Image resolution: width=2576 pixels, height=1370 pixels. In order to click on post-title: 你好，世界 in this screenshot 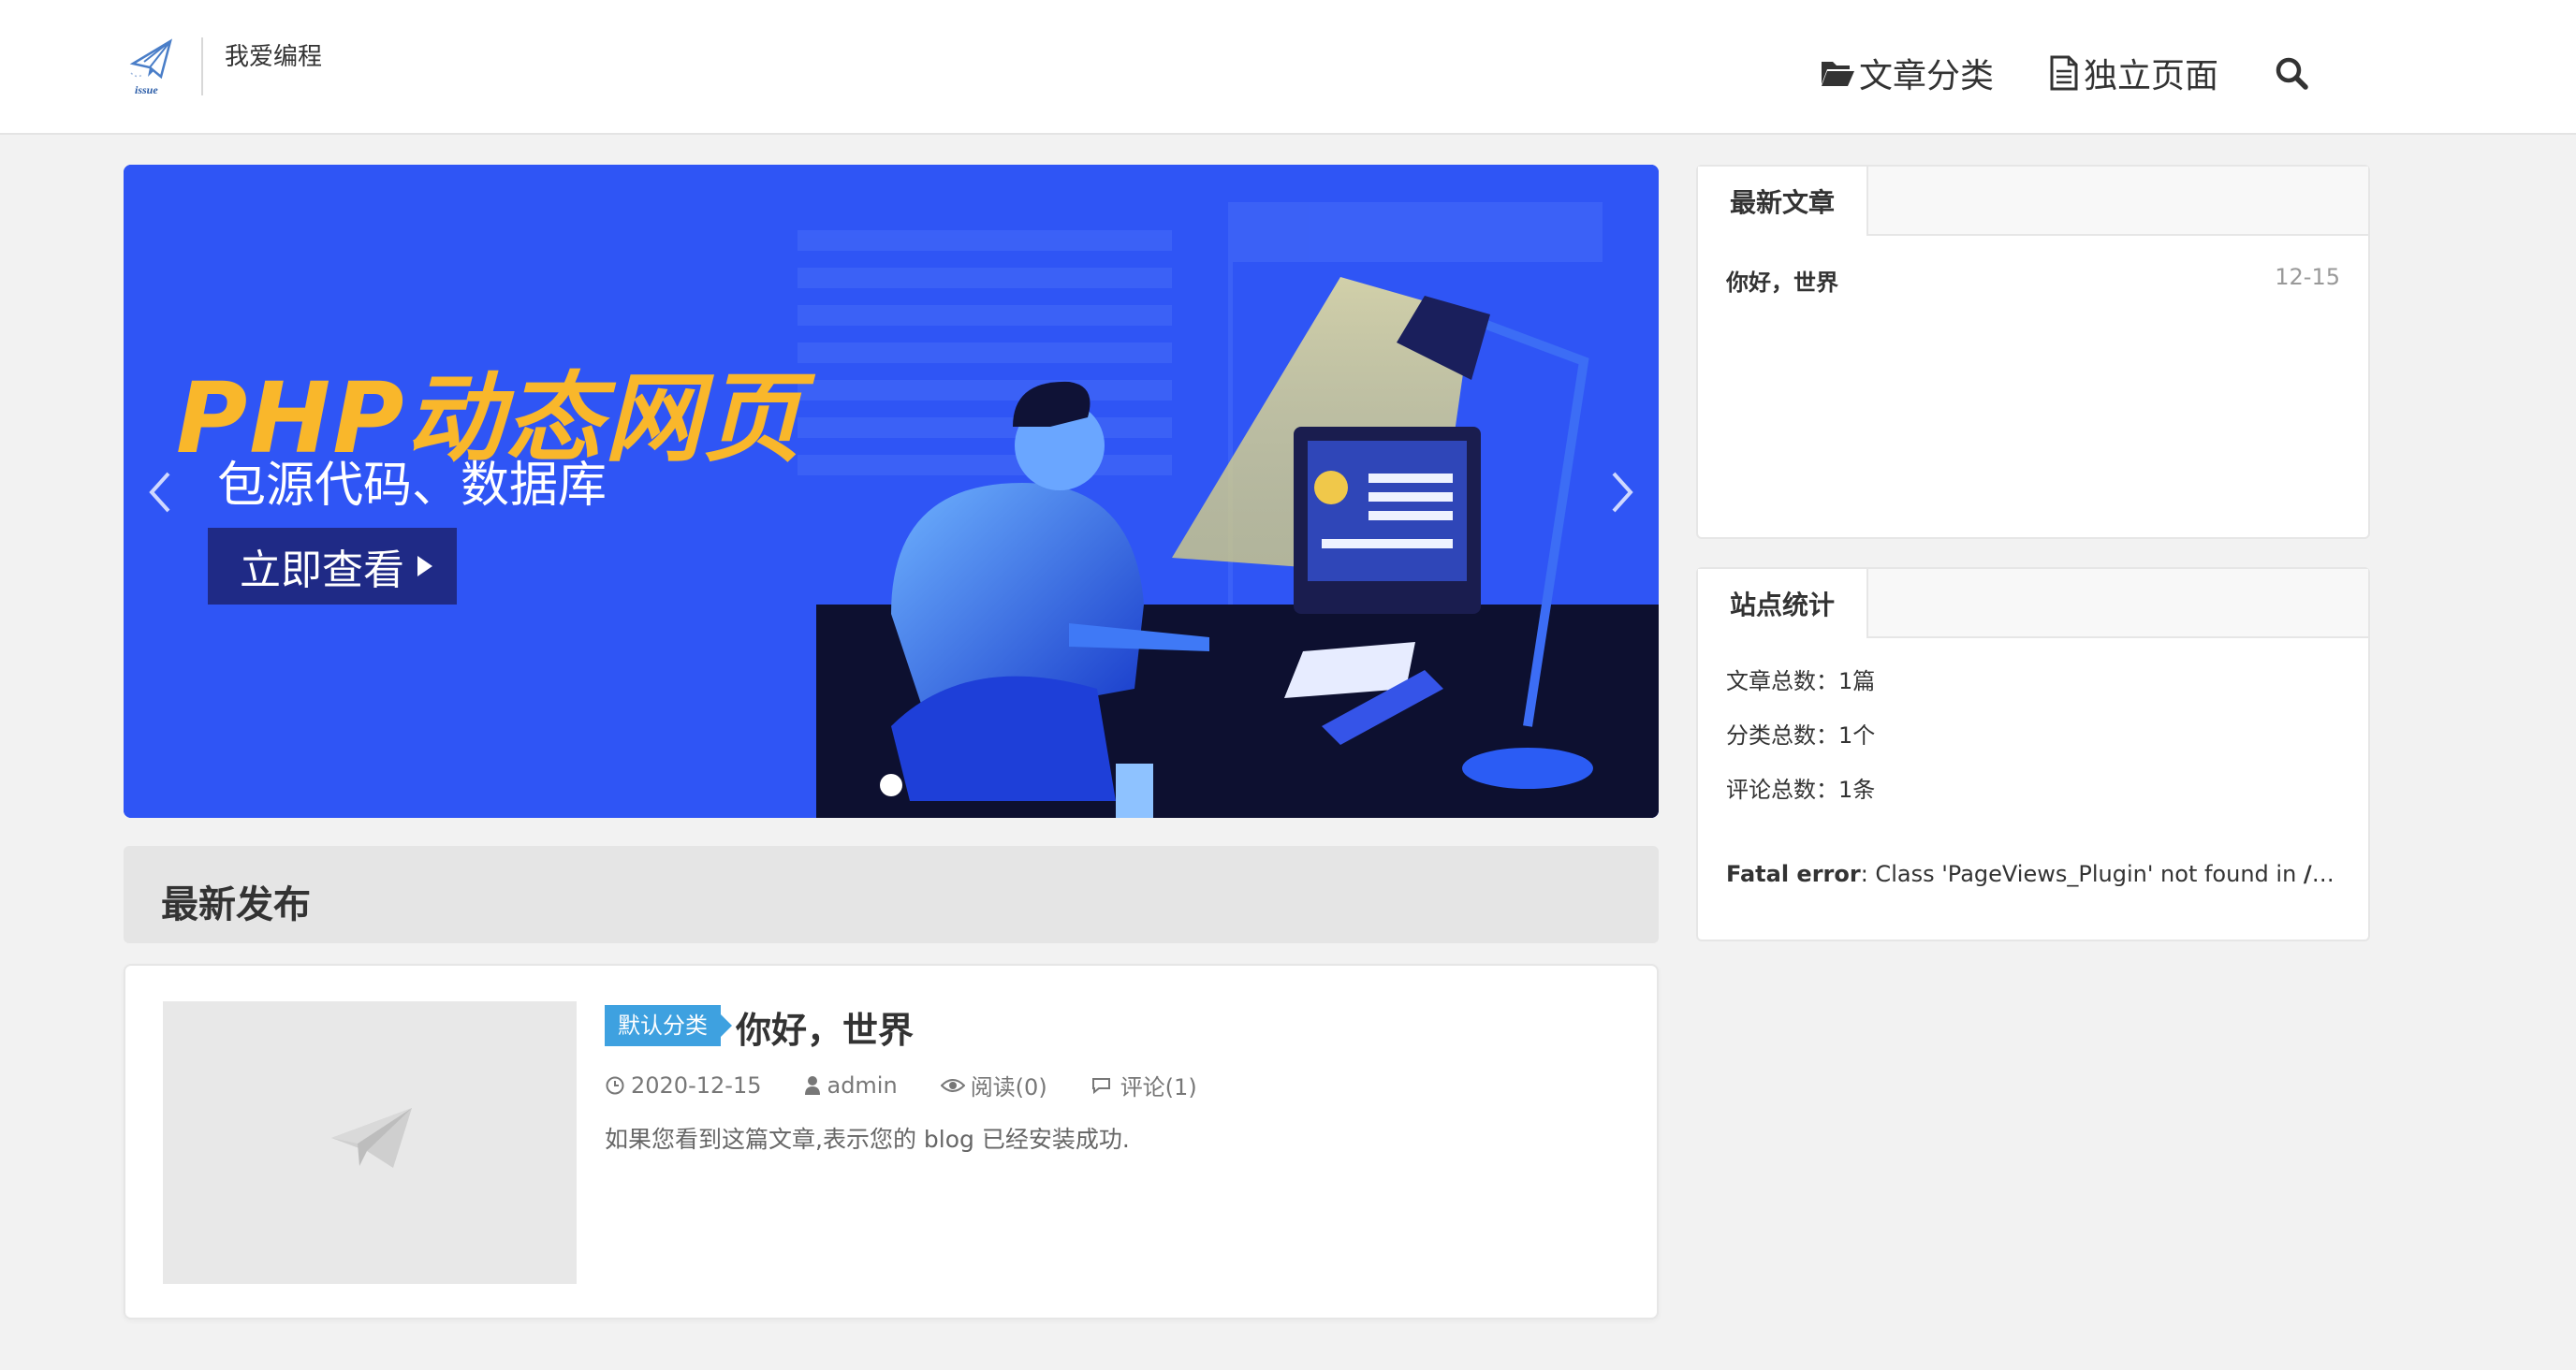, I will do `click(825, 1027)`.